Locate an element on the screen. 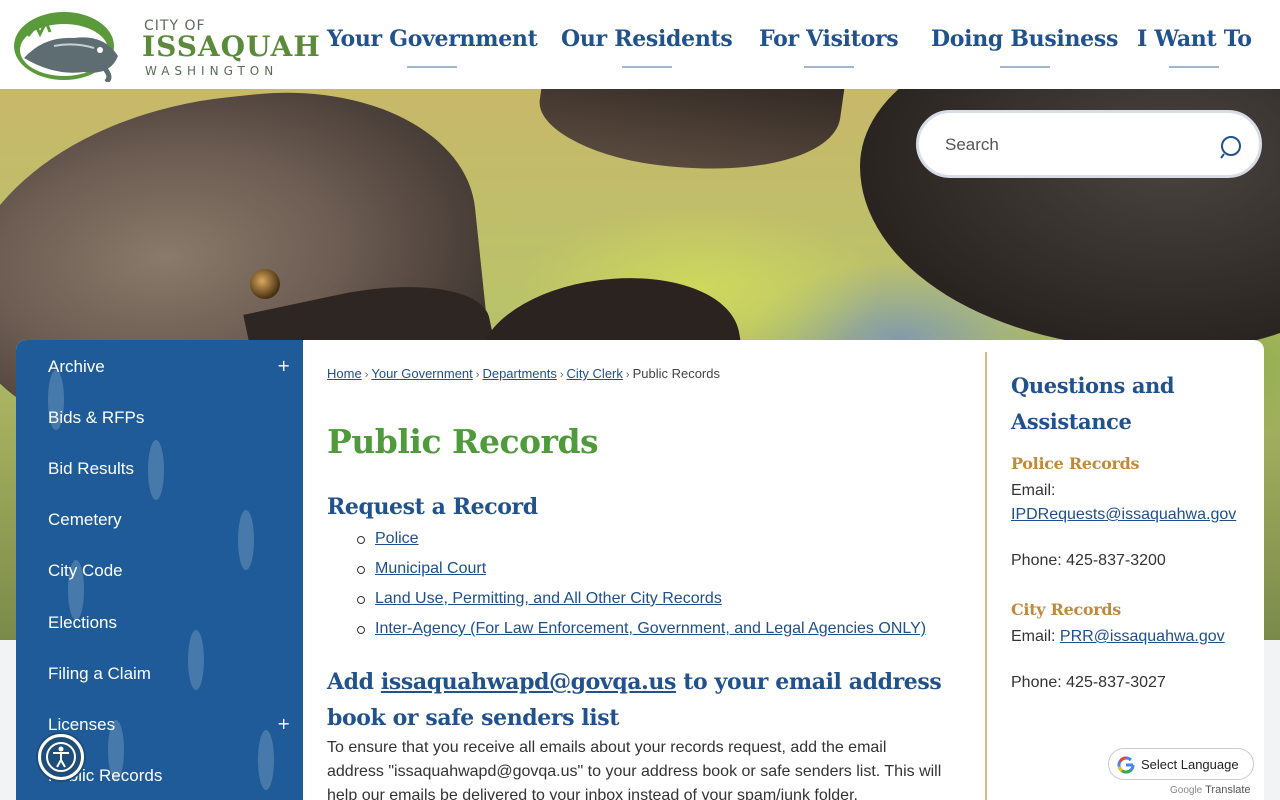  nav-i-want-to: I Want To is located at coordinates (1194, 47).